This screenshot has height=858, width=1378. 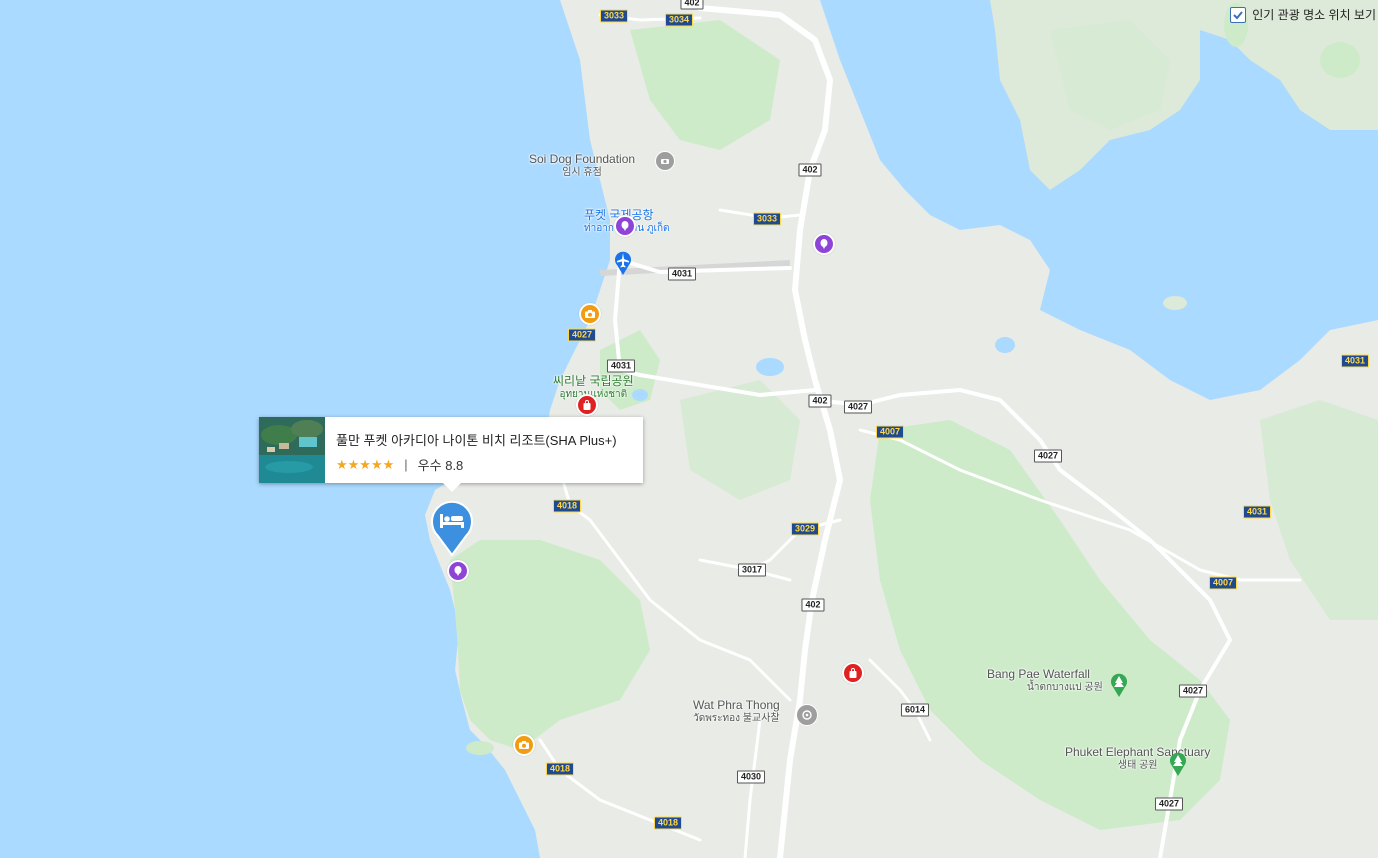 I want to click on hotel-thumbnail, so click(x=292, y=450).